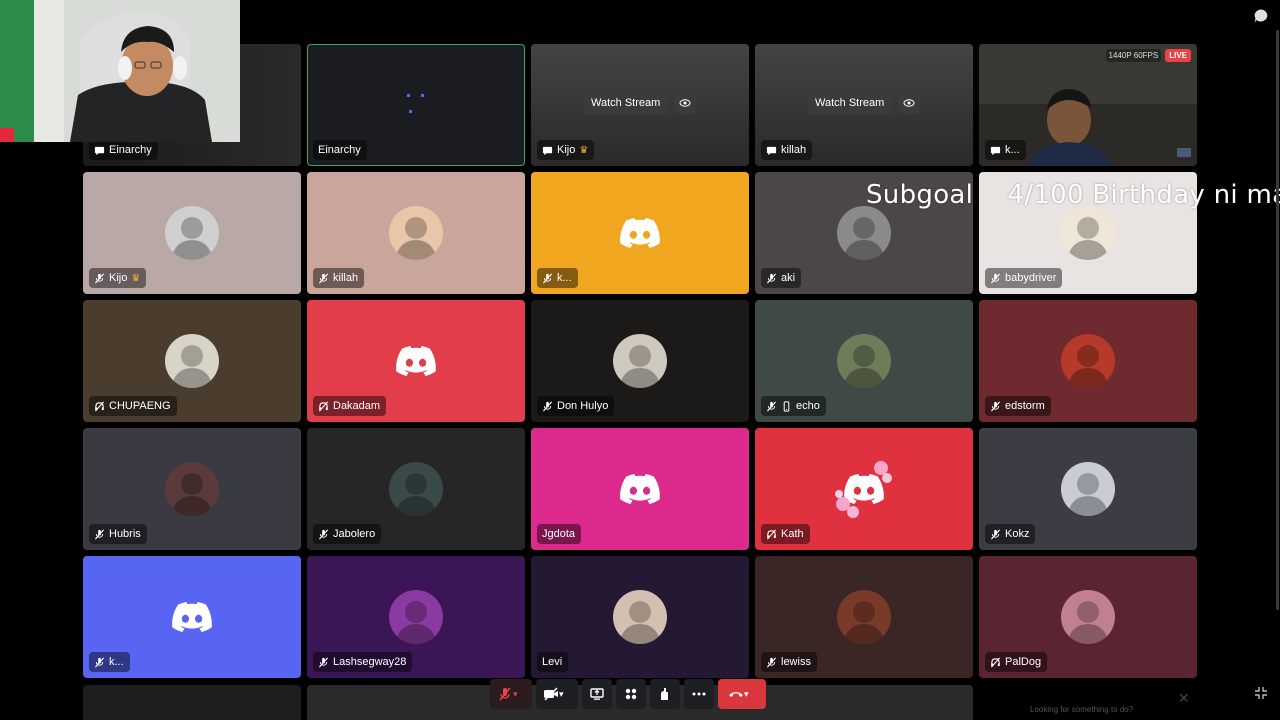 Image resolution: width=1280 pixels, height=720 pixels. I want to click on participant-name: Jabolero, so click(354, 534).